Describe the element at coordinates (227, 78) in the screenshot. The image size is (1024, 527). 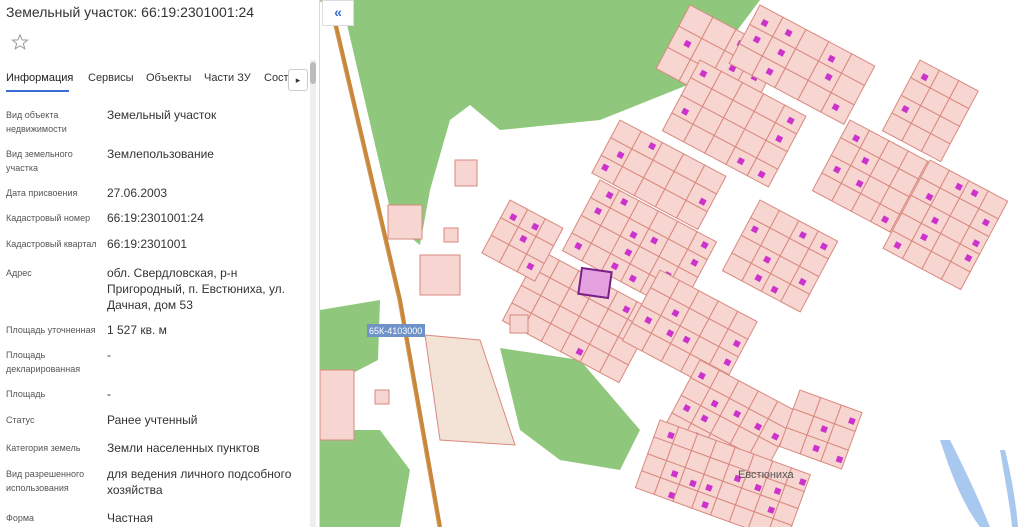
I see `tab-parts: Части ЗУ` at that location.